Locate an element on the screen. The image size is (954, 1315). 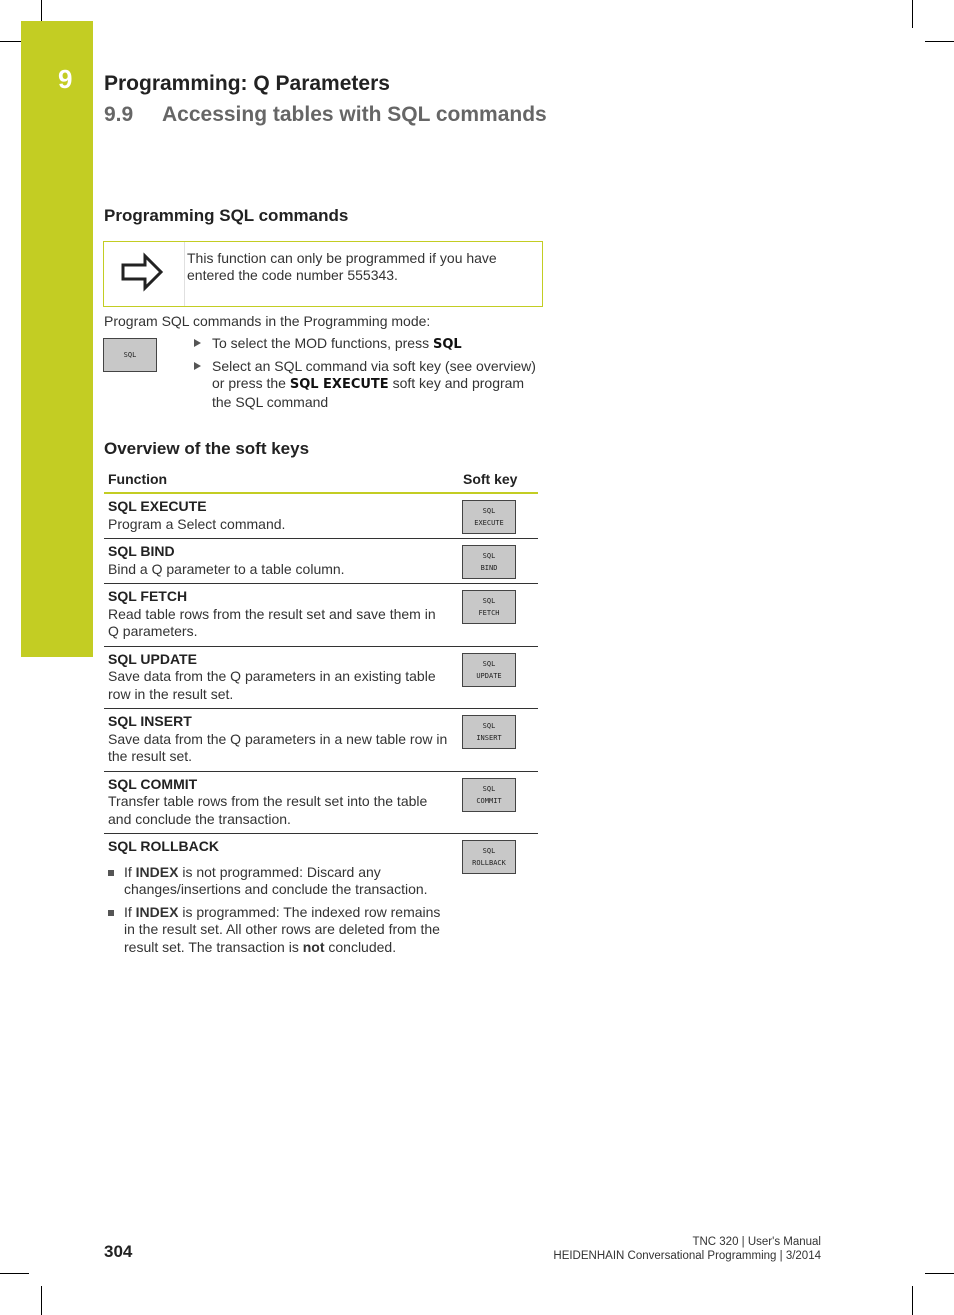
function-name: SQL UPDATE is located at coordinates (152, 658).